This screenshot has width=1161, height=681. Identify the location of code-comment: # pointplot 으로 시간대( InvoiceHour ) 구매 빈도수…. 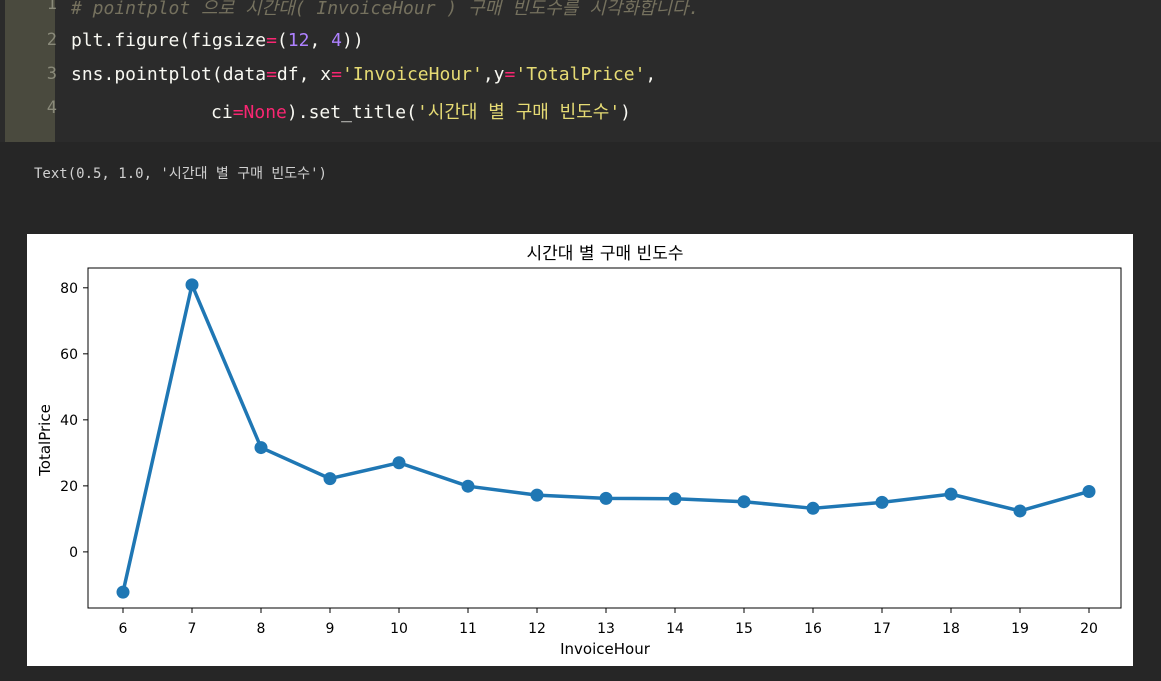
(385, 9).